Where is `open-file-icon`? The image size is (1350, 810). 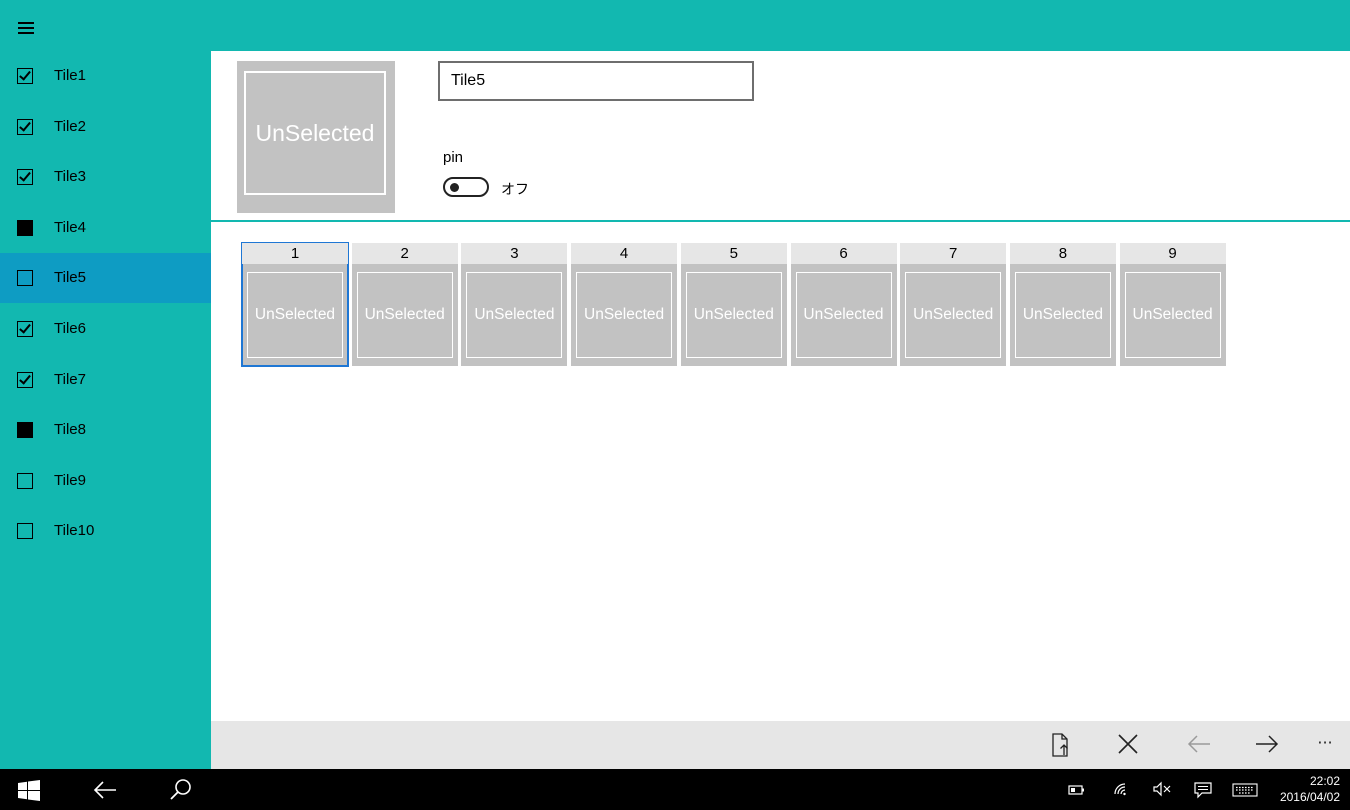
open-file-icon is located at coordinates (1060, 745).